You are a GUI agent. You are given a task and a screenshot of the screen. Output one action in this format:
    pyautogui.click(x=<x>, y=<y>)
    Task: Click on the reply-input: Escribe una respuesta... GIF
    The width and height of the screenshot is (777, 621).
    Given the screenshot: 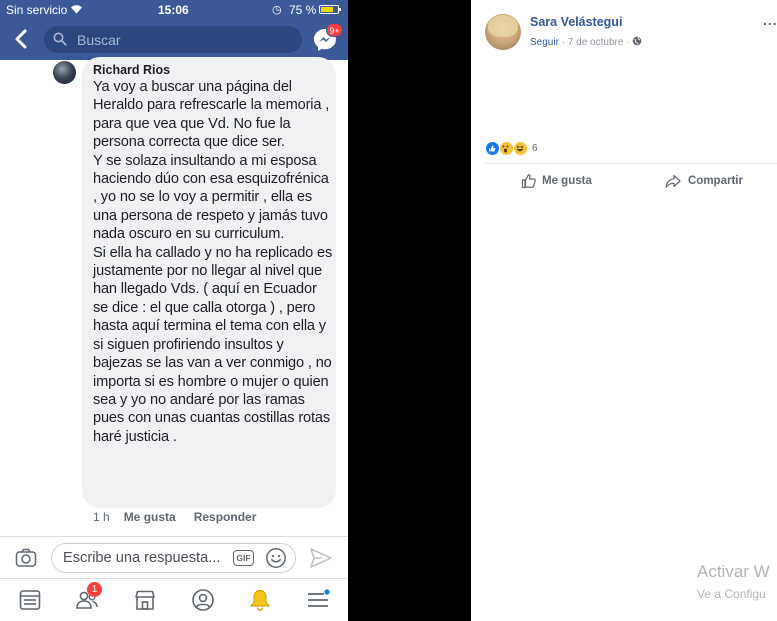 What is the action you would take?
    pyautogui.click(x=173, y=558)
    